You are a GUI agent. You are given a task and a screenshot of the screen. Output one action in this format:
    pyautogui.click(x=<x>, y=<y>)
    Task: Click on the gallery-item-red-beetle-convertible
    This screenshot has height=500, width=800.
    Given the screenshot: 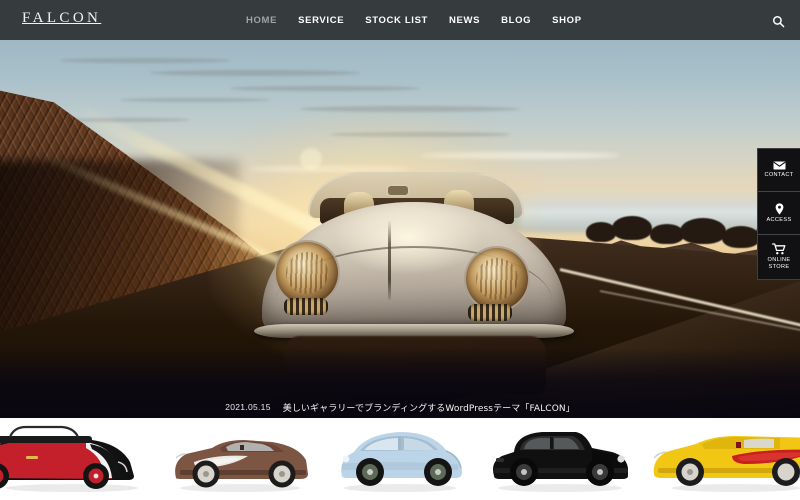 What is the action you would take?
    pyautogui.click(x=80, y=459)
    